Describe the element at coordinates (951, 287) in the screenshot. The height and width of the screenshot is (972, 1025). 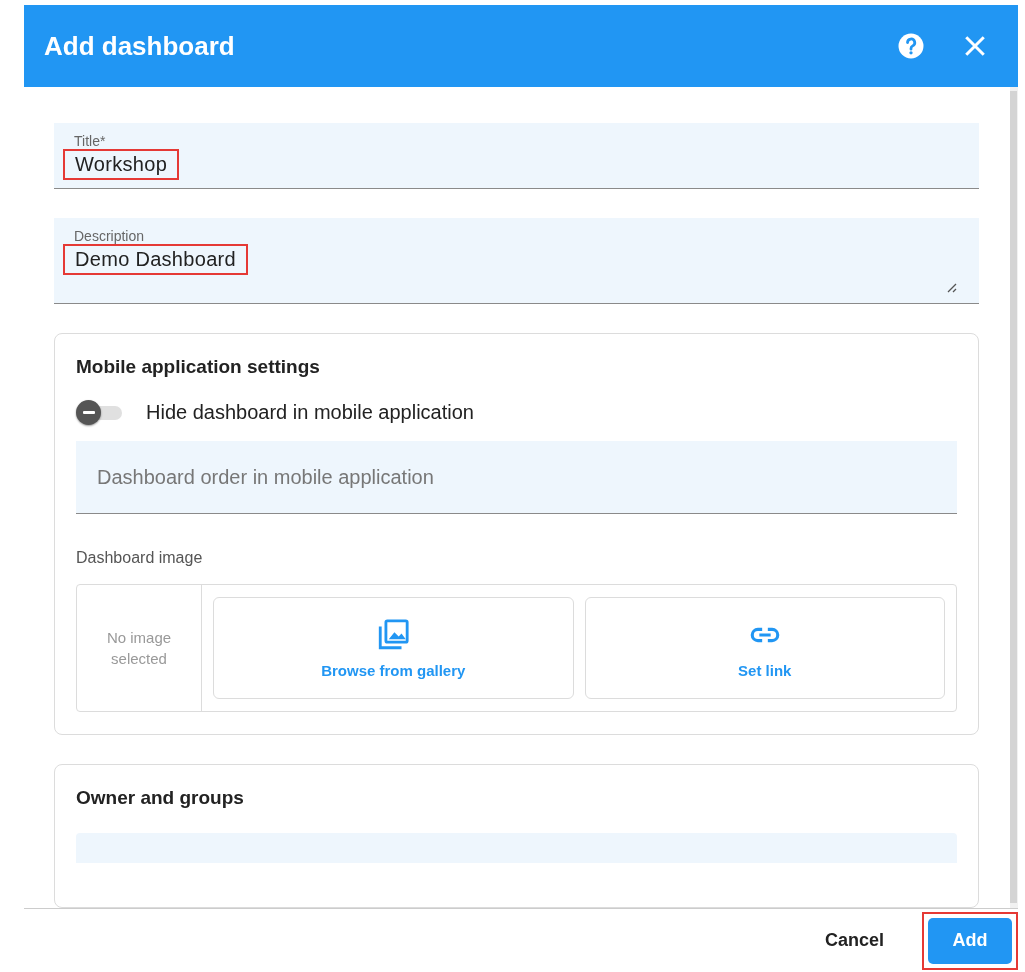
I see `resize-handle-icon` at that location.